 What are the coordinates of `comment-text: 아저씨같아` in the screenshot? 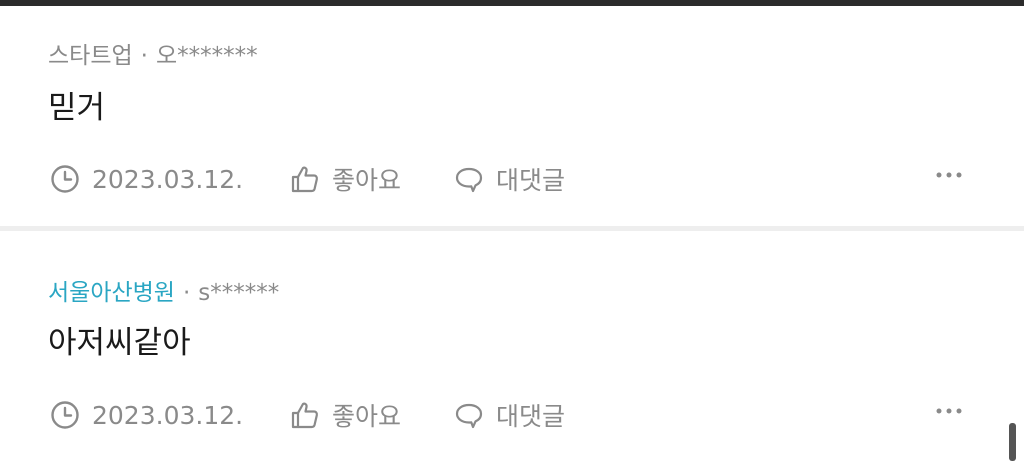 It's located at (119, 343).